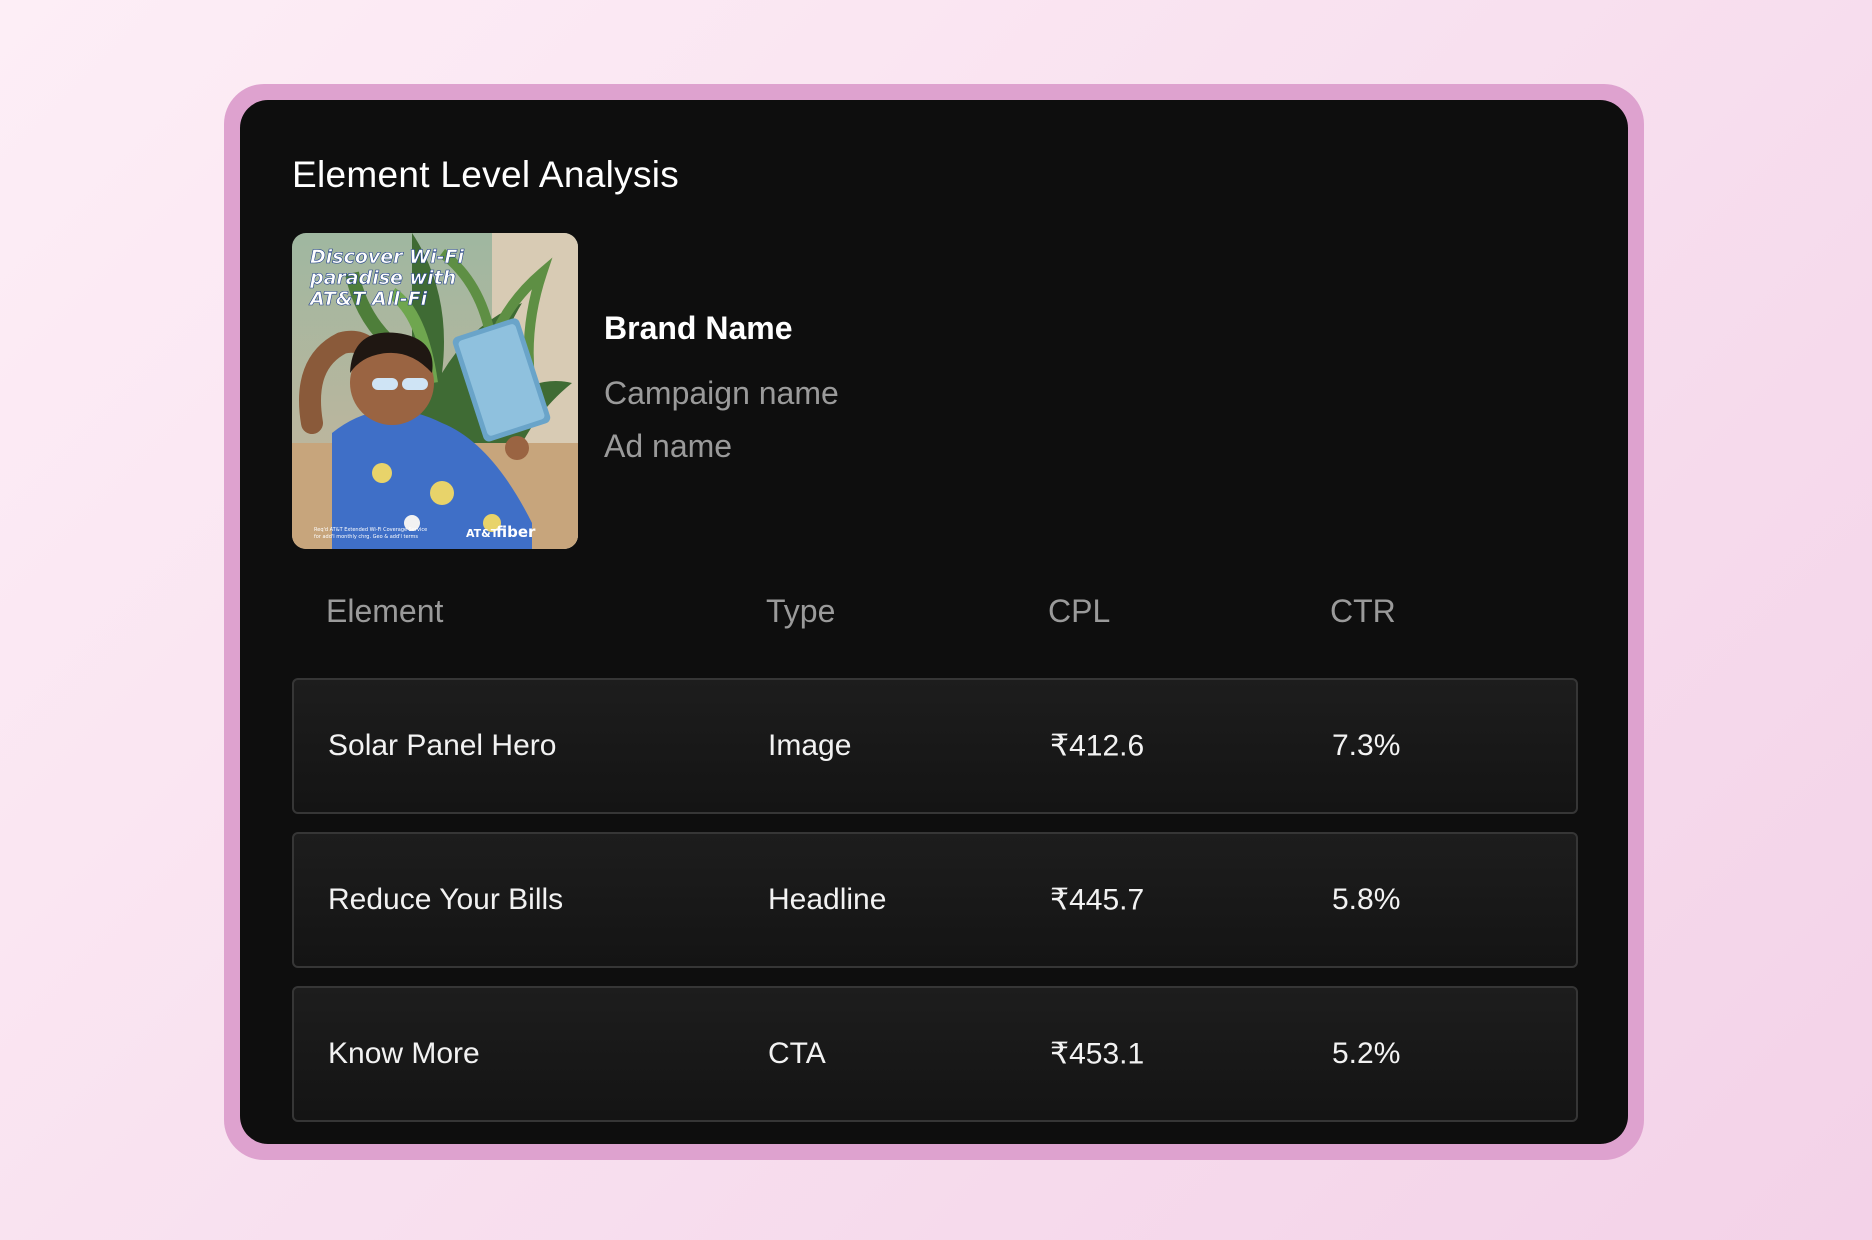  Describe the element at coordinates (935, 900) in the screenshot. I see `table-row: Reduce Your Bills Headline ₹445.7 5.8%` at that location.